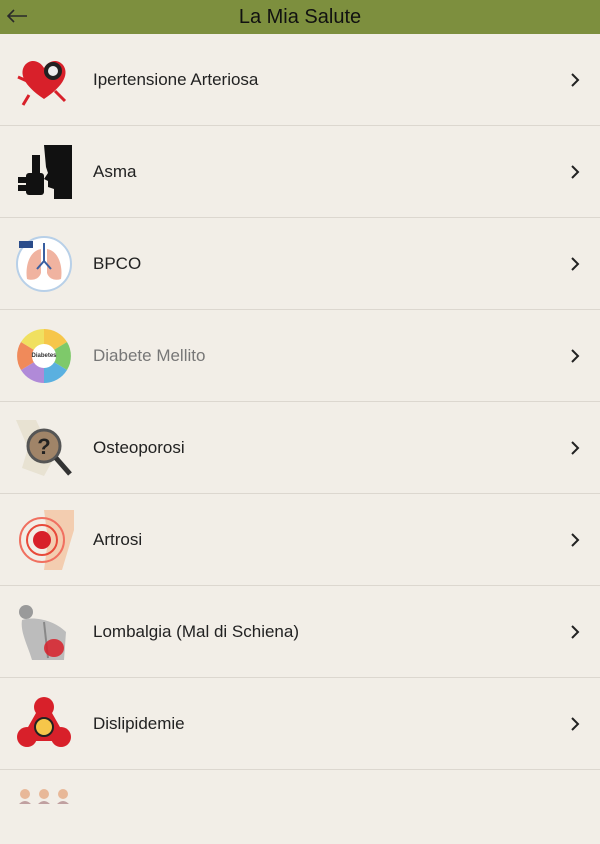  I want to click on list-item-dislipidemie: Dislipidemie, so click(300, 724).